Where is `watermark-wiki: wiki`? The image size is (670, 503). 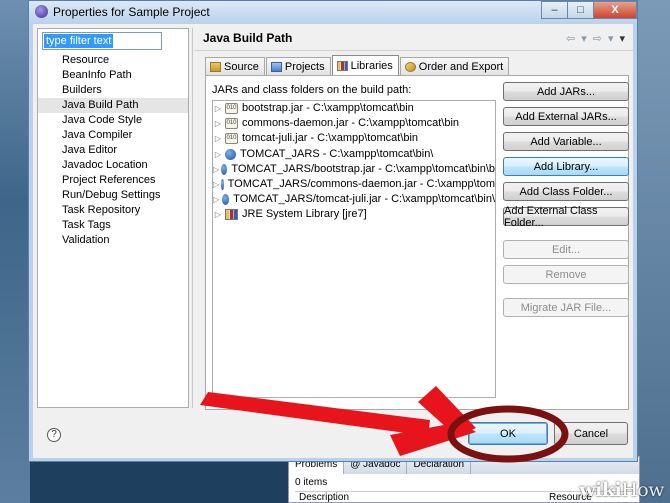 watermark-wiki: wiki is located at coordinates (600, 490).